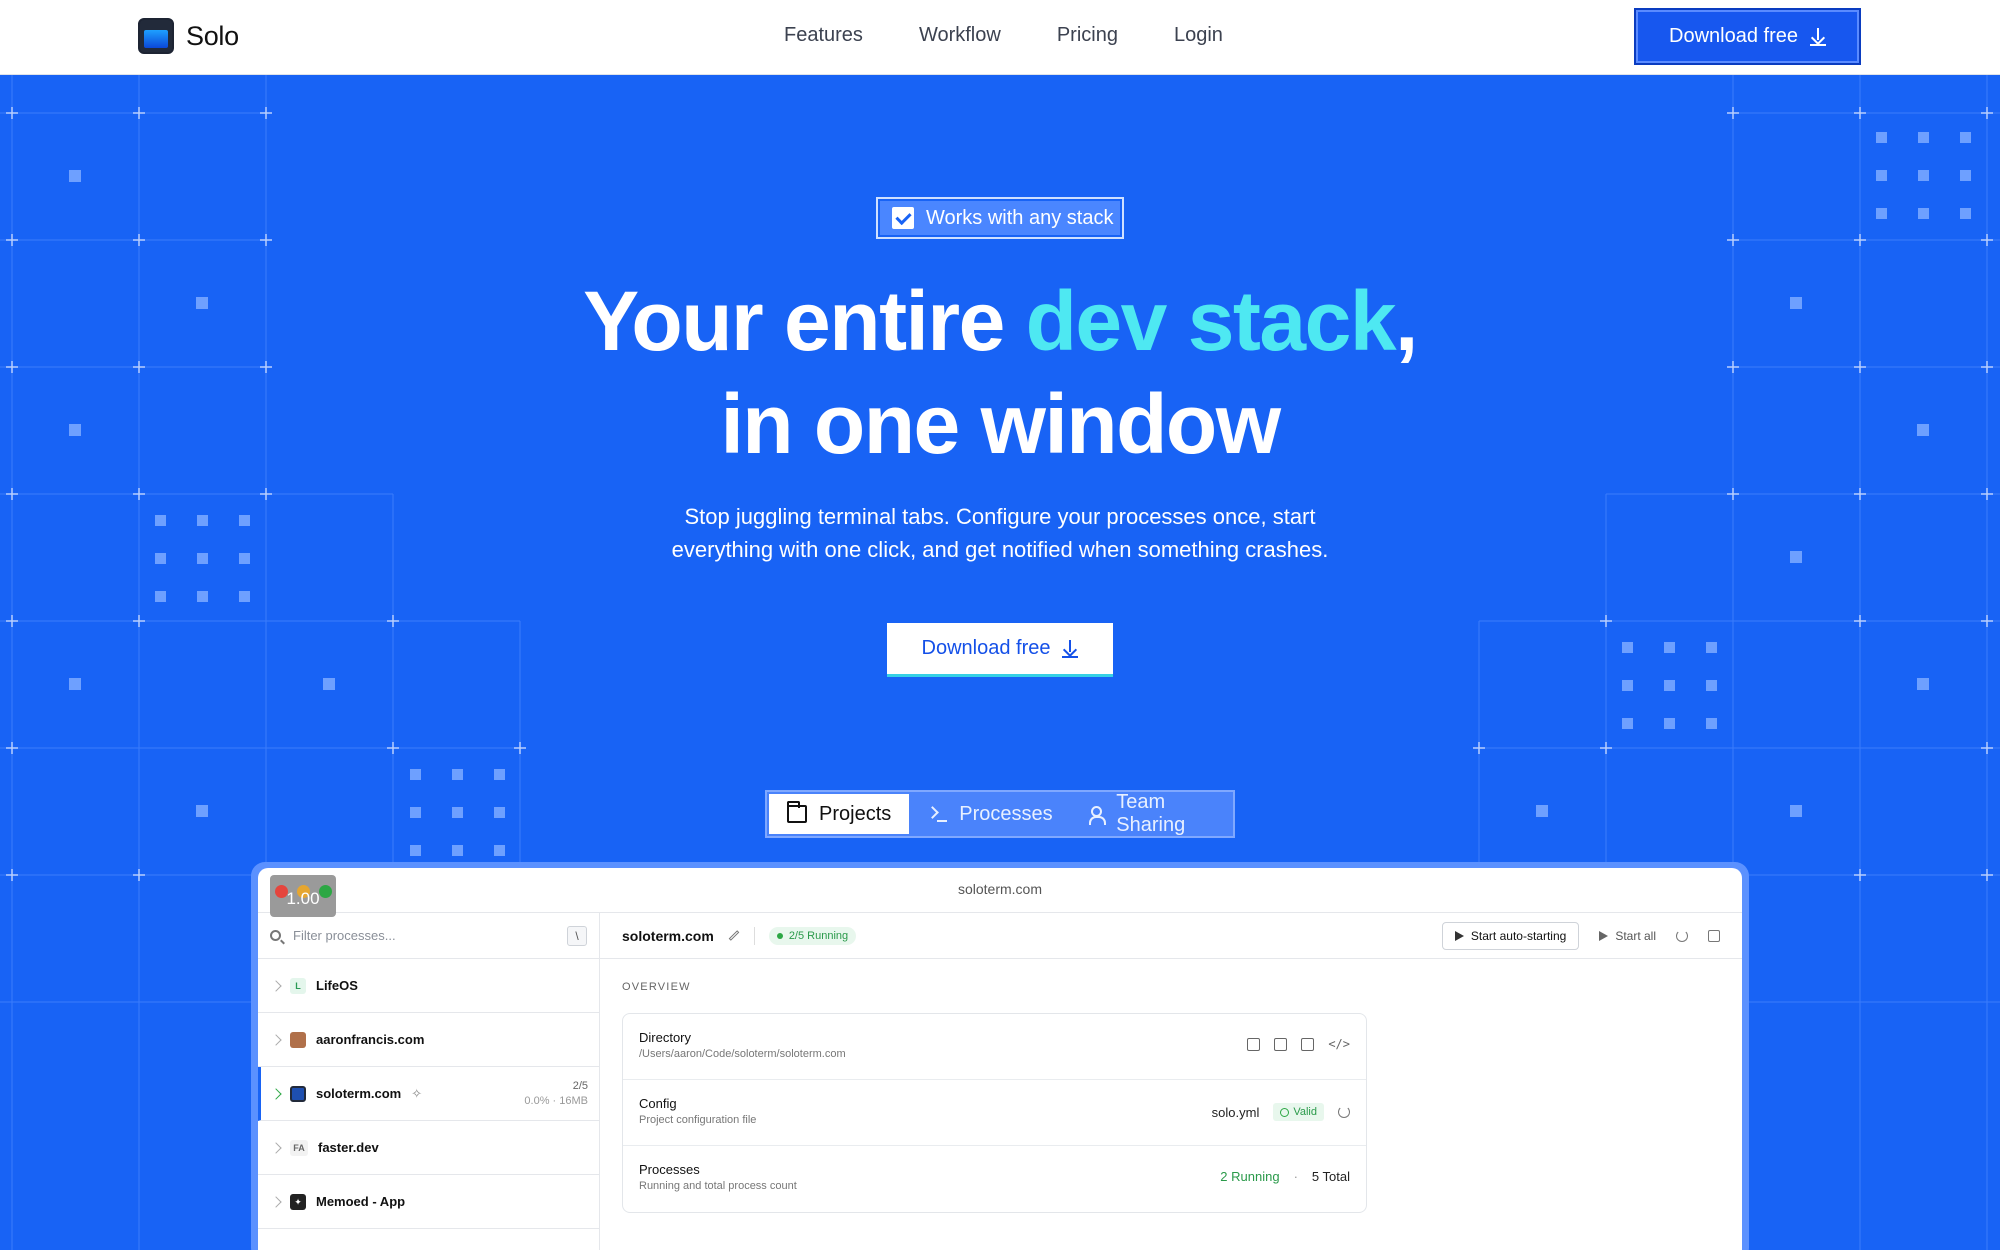  What do you see at coordinates (1235, 1112) in the screenshot?
I see `config-file: solo.yml` at bounding box center [1235, 1112].